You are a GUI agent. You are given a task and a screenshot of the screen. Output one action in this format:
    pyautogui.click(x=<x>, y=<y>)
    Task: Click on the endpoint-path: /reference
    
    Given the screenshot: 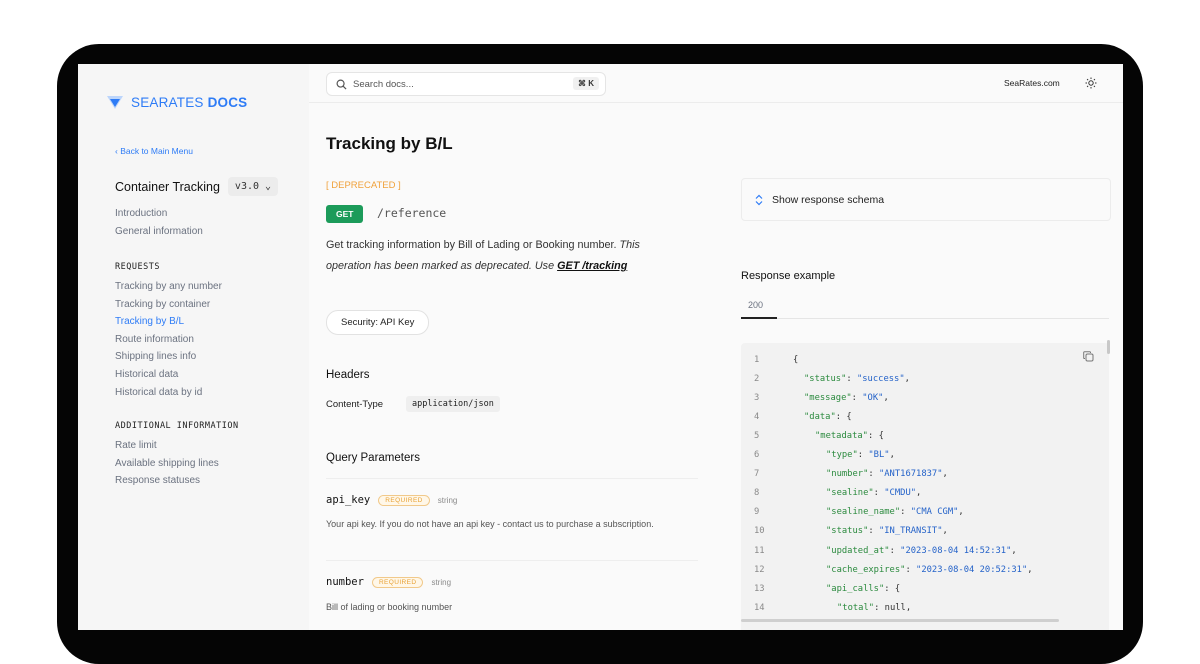 What is the action you would take?
    pyautogui.click(x=412, y=213)
    